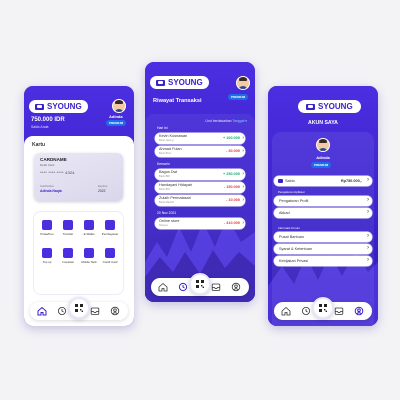 The width and height of the screenshot is (400, 400). I want to click on card-number: **** **** **** 4324, so click(57, 172).